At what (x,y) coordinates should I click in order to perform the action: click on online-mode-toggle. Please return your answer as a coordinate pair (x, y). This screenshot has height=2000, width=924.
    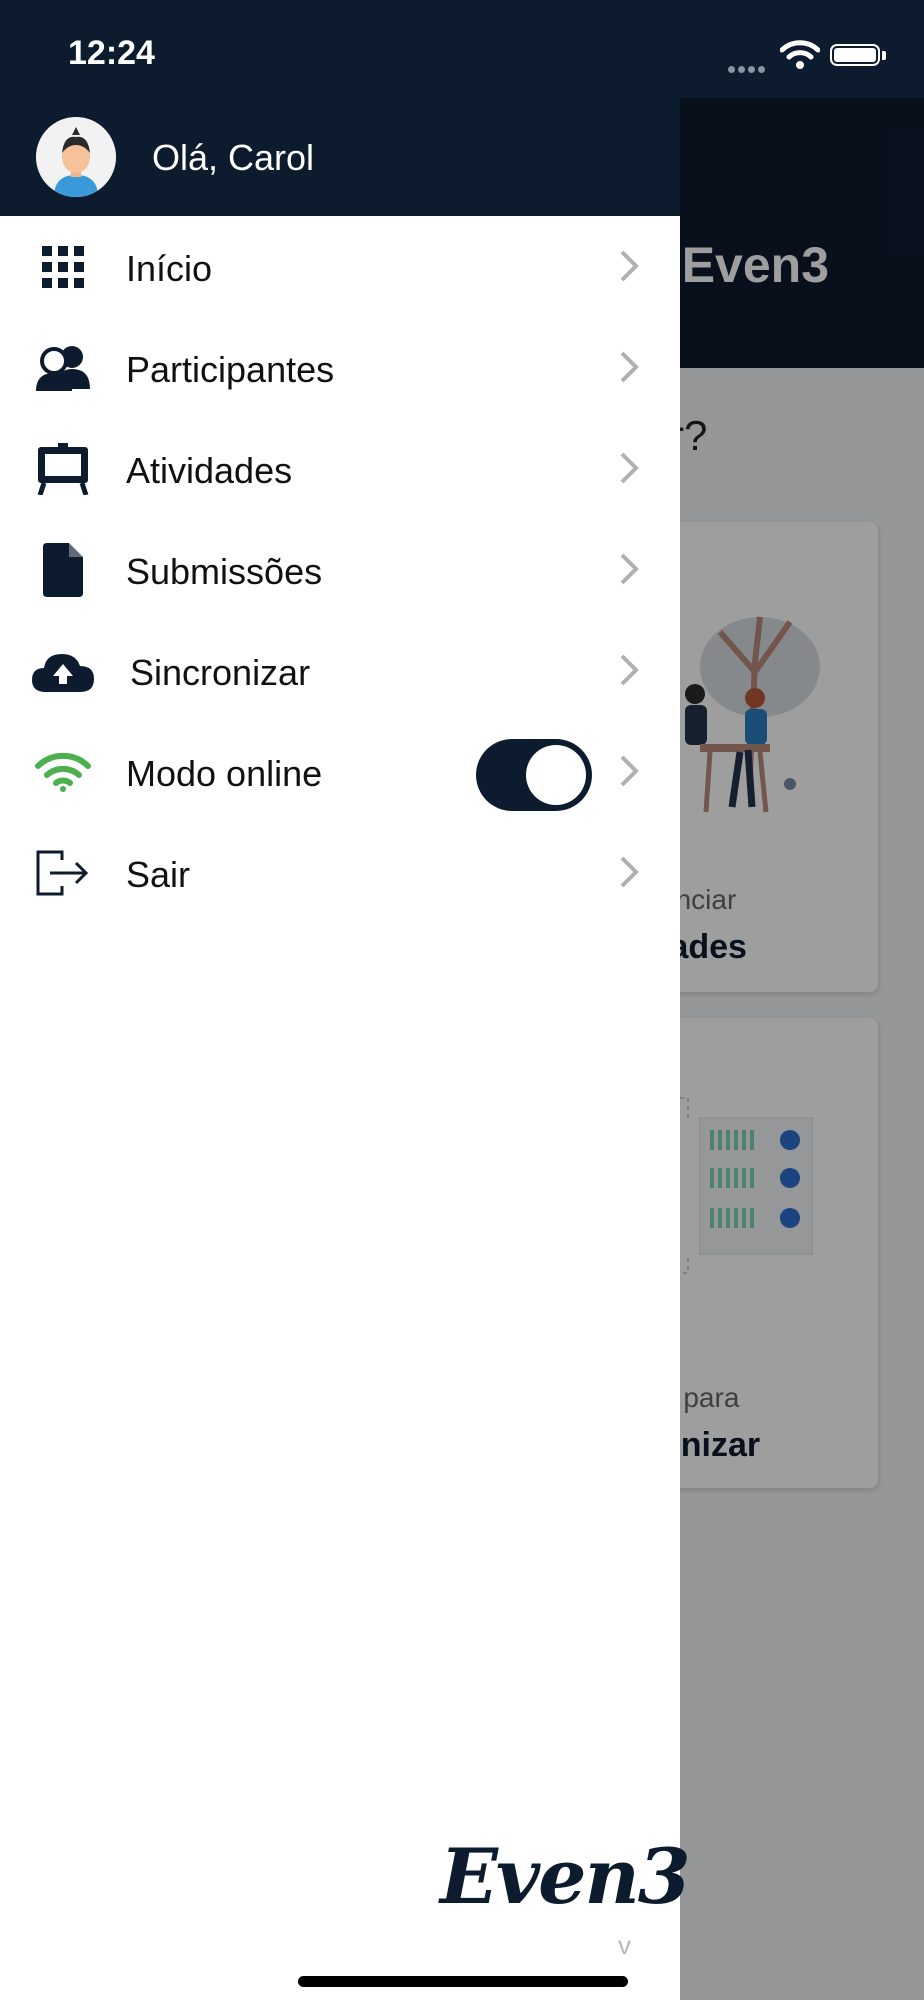
    Looking at the image, I should click on (534, 775).